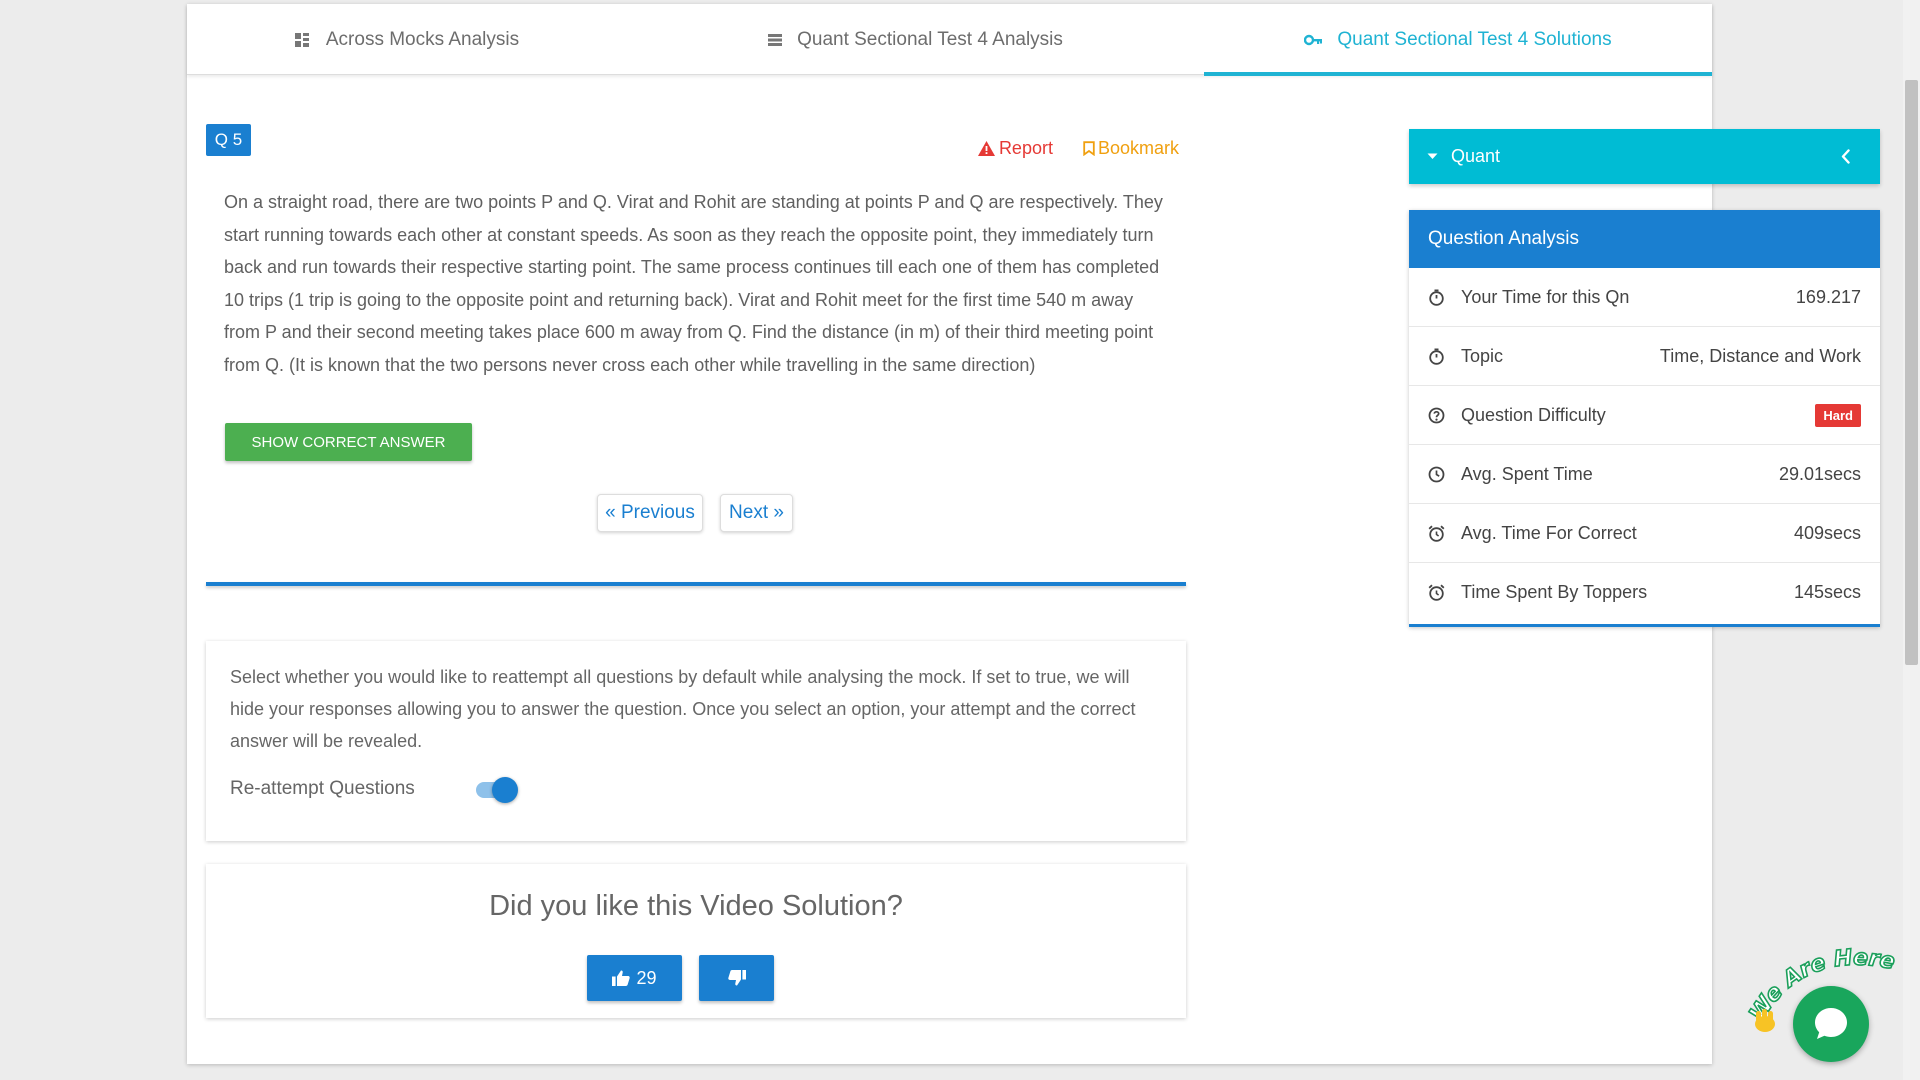 This screenshot has height=1080, width=1920. I want to click on tab-quant-sectional-analysis: Quant Sectional Test 4 Analysis, so click(915, 39).